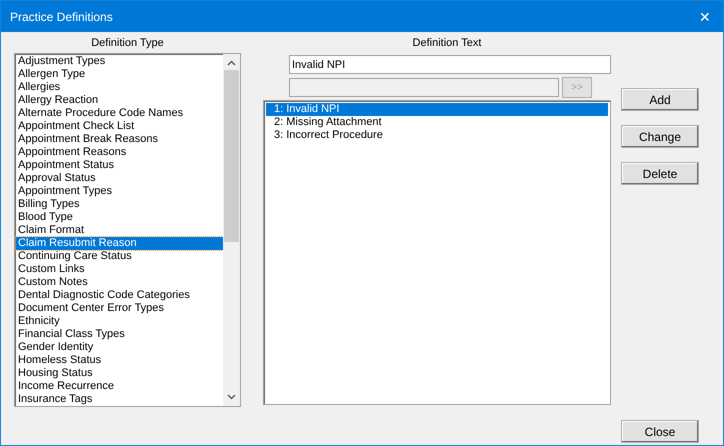 Image resolution: width=724 pixels, height=446 pixels. What do you see at coordinates (119, 334) in the screenshot?
I see `list-item: Financial Class Types` at bounding box center [119, 334].